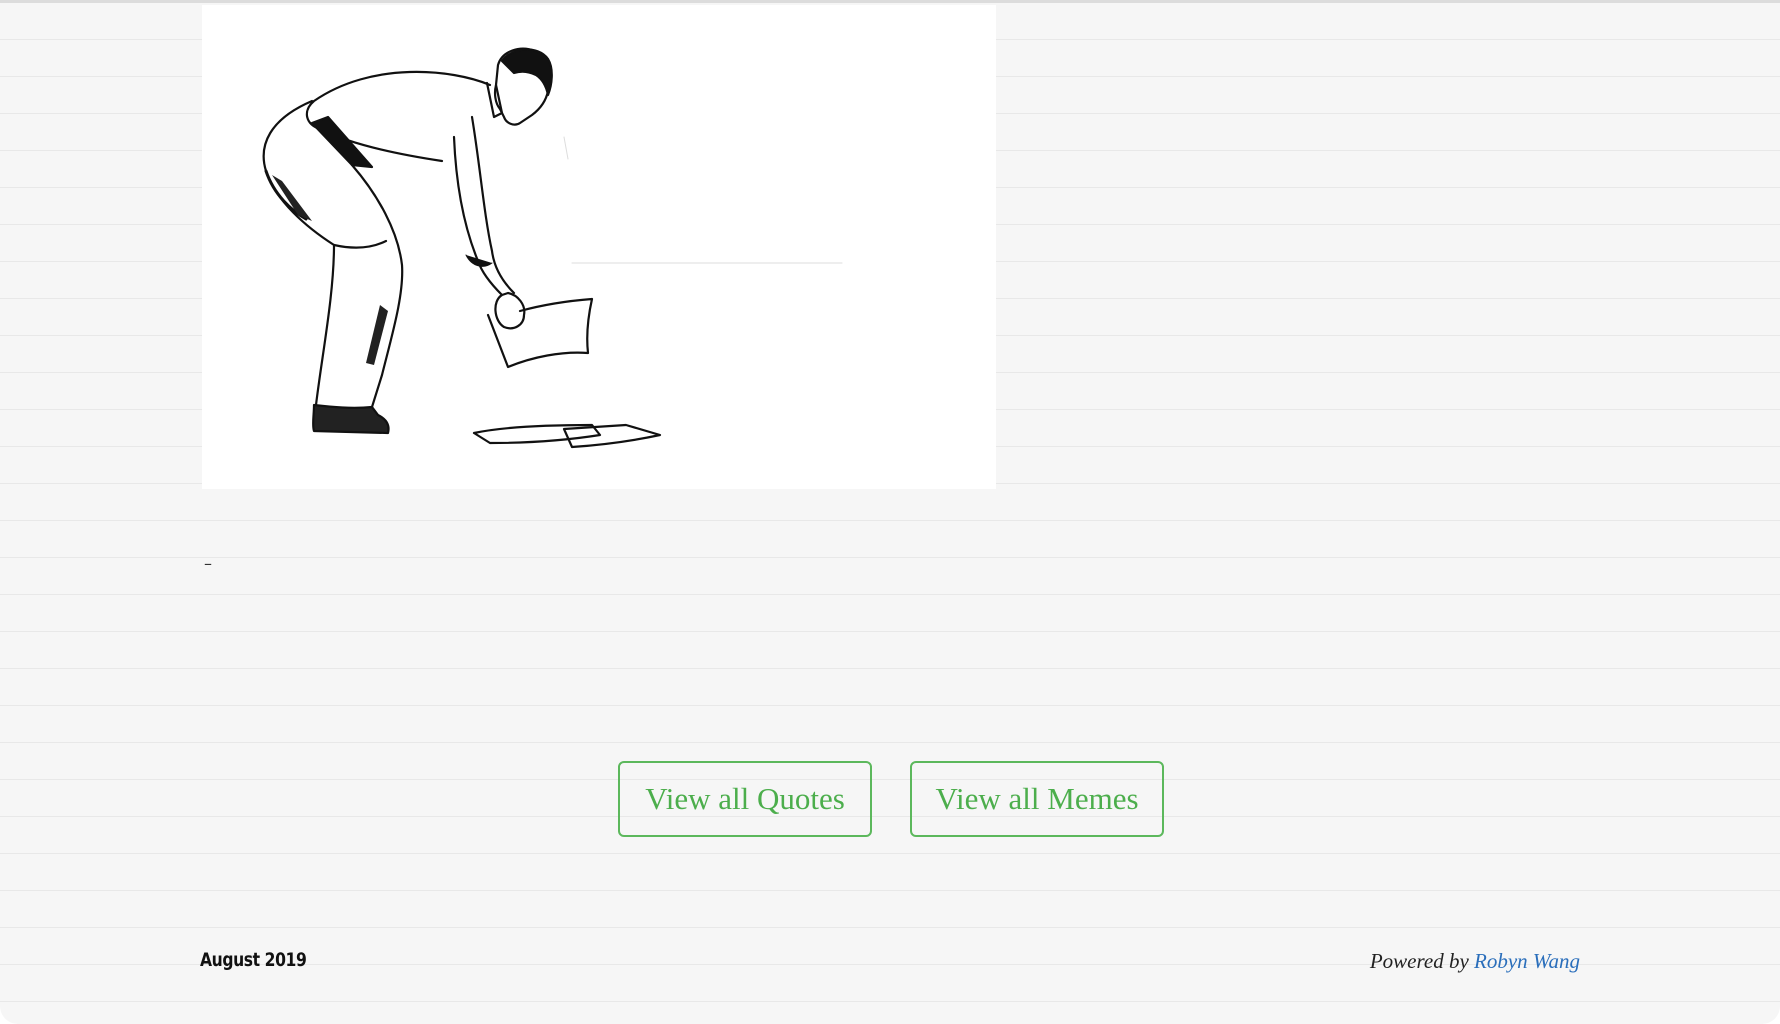  Describe the element at coordinates (745, 799) in the screenshot. I see `view-all-quotes-button: View all Quotes` at that location.